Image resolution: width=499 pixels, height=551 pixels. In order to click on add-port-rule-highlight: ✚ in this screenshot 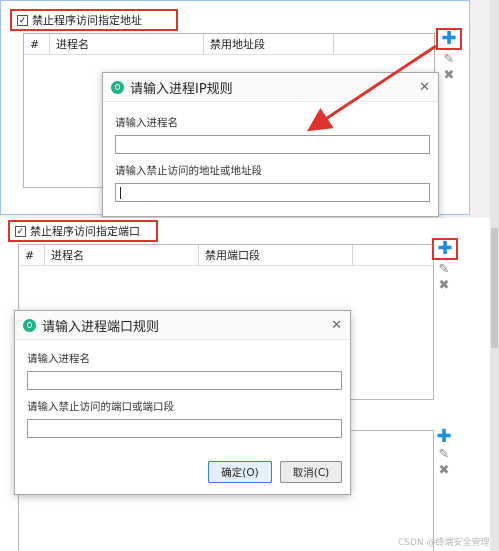, I will do `click(445, 249)`.